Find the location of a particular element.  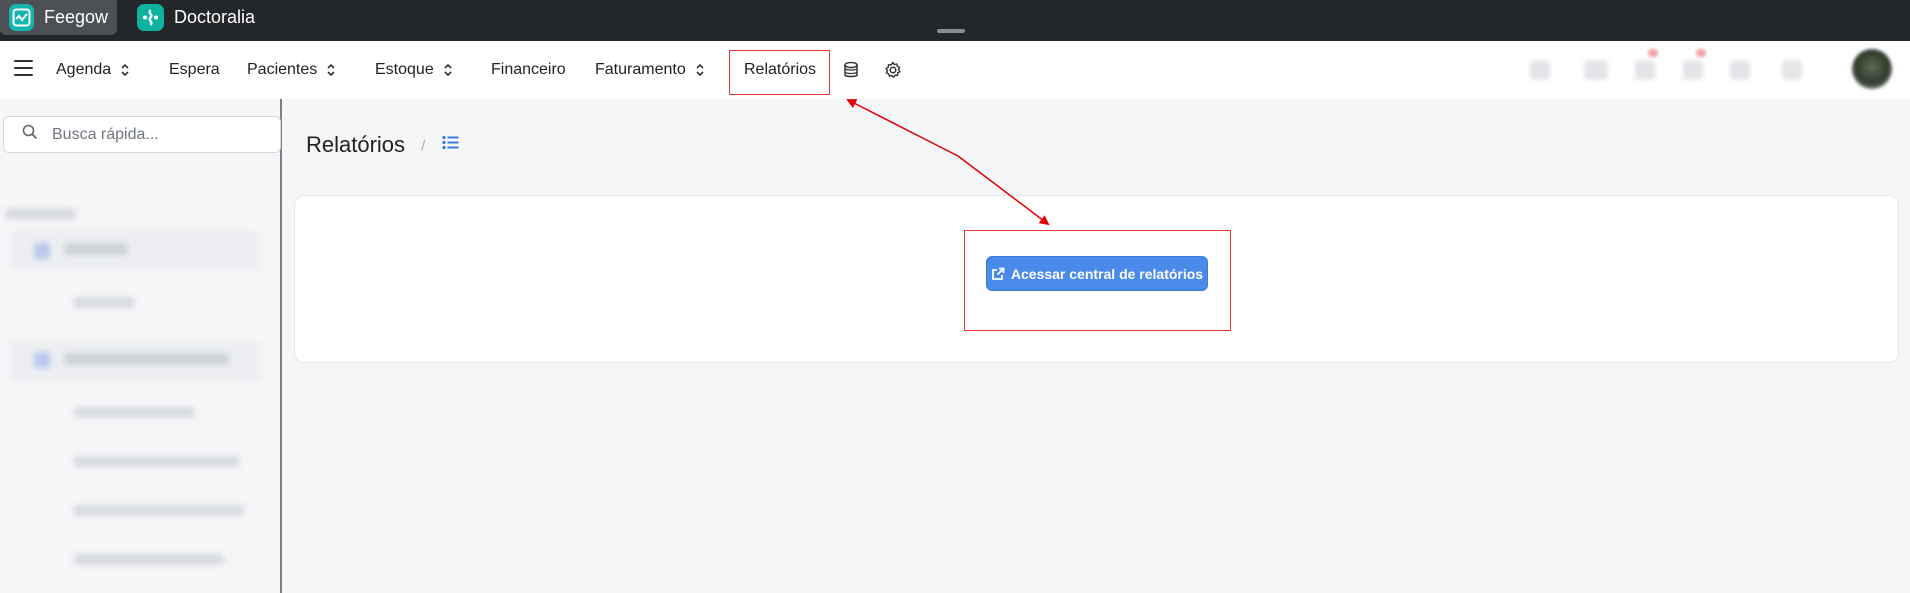

apps-icon is located at coordinates (1792, 70).